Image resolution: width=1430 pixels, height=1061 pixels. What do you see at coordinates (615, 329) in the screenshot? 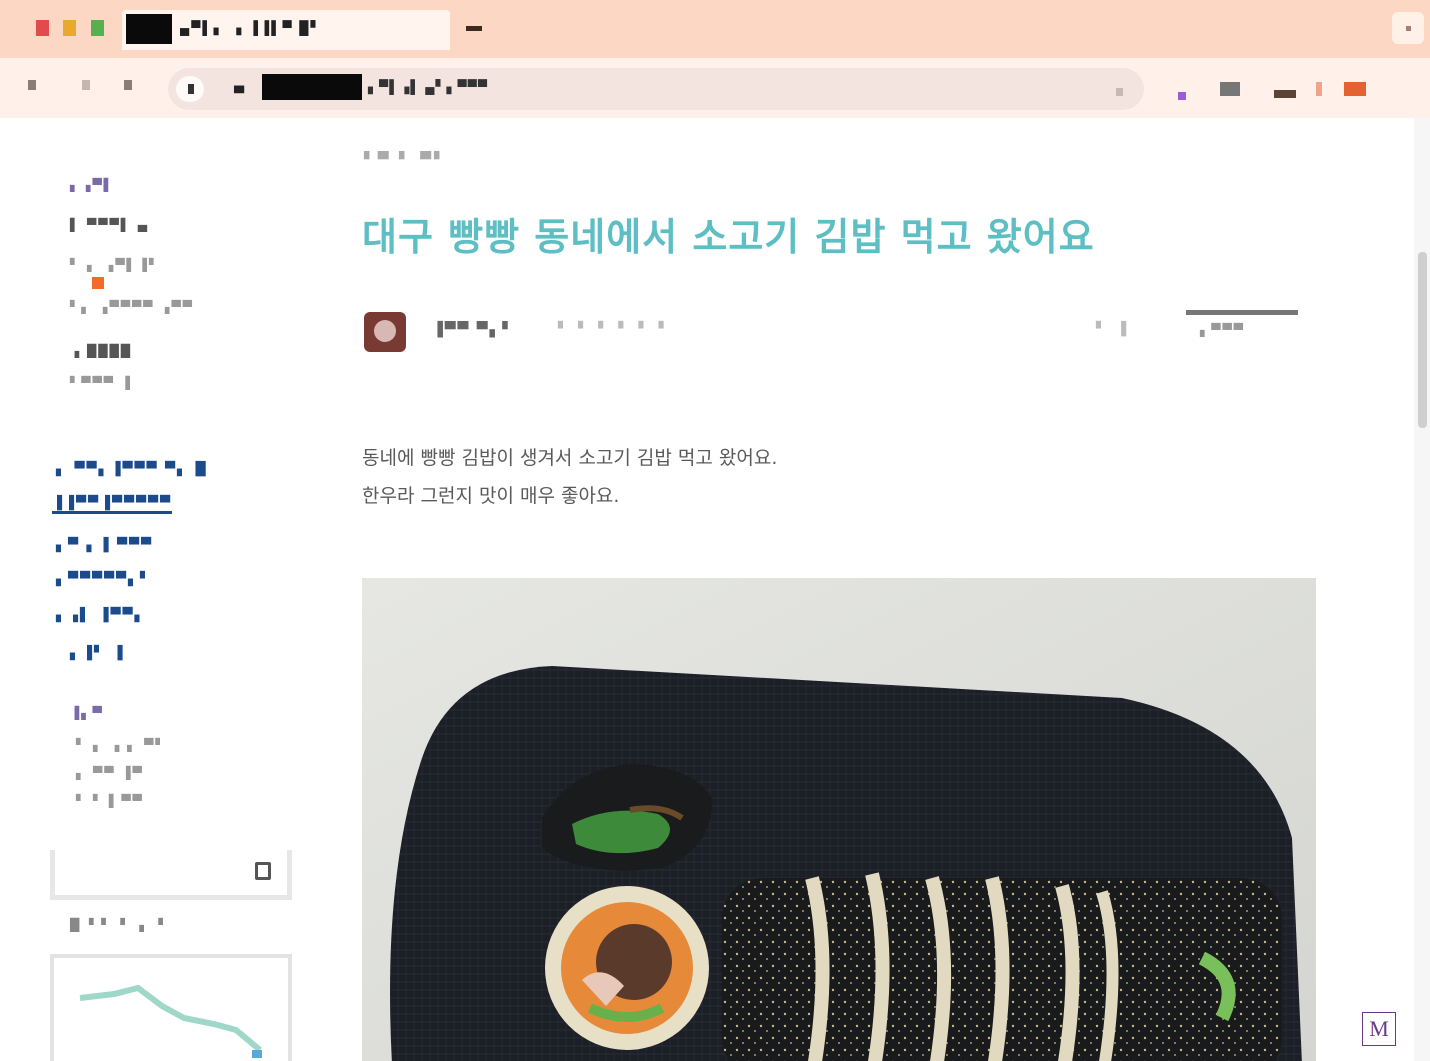
I see `post-date: ▘ ▘ ▘ ▘ ▘ ▘` at bounding box center [615, 329].